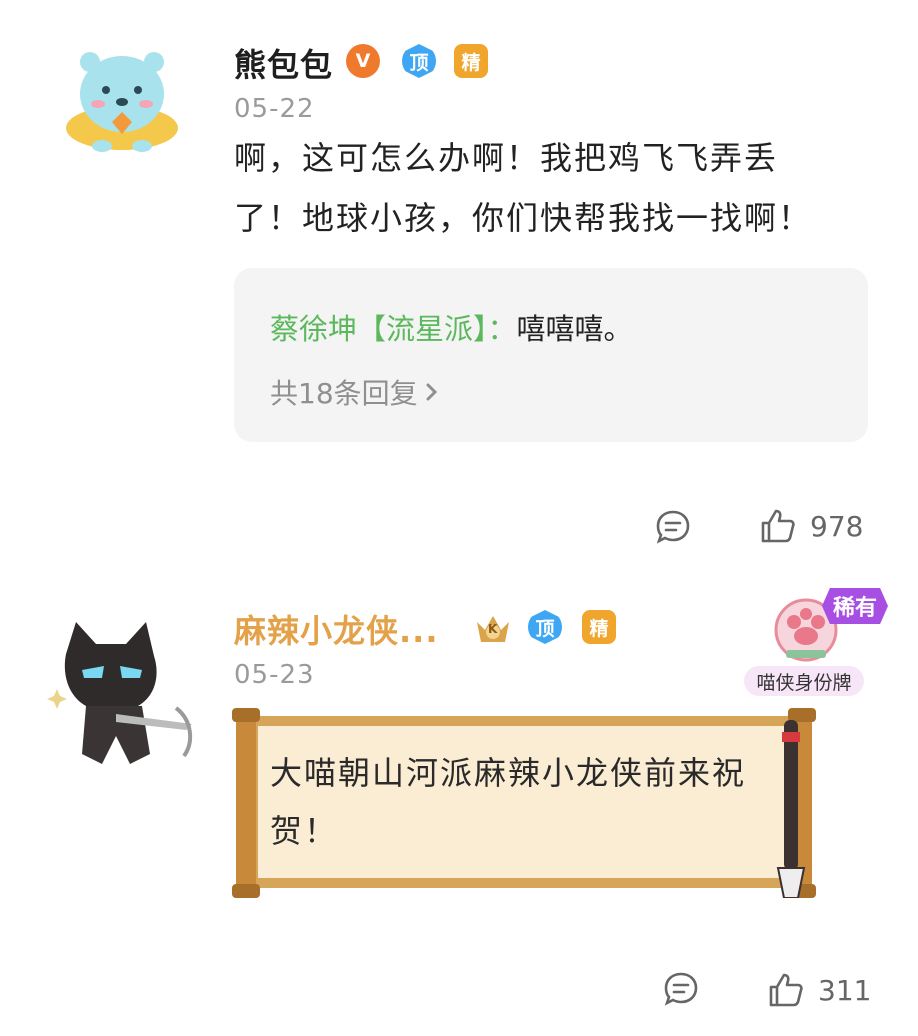  Describe the element at coordinates (523, 218) in the screenshot. I see `comment-text-line: 了！地球小孩，你们快帮我找一找啊！` at that location.